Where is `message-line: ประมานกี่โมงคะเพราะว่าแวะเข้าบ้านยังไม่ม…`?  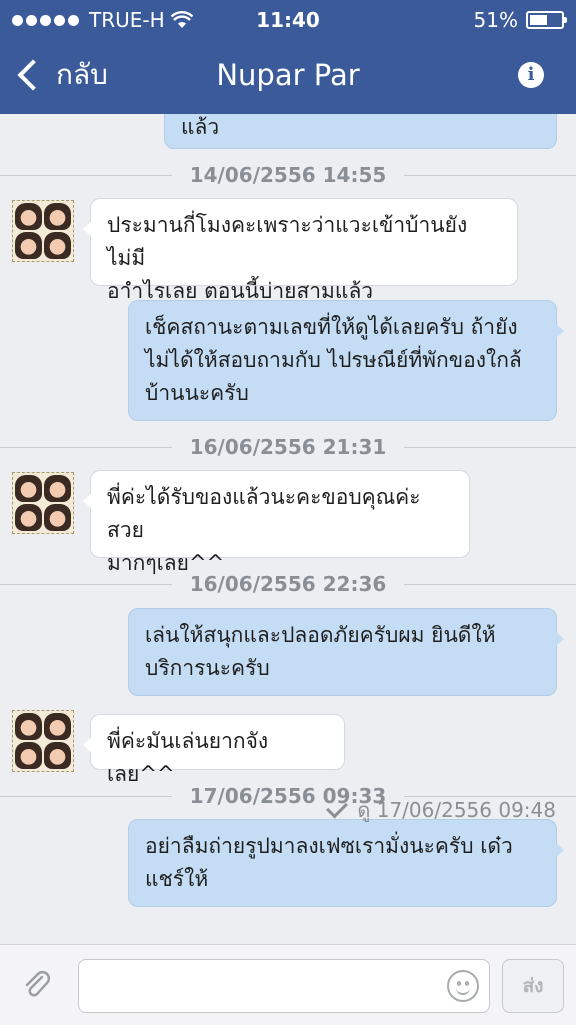 message-line: ประมานกี่โมงคะเพราะว่าแวะเข้าบ้านยังไม่ม… is located at coordinates (287, 241).